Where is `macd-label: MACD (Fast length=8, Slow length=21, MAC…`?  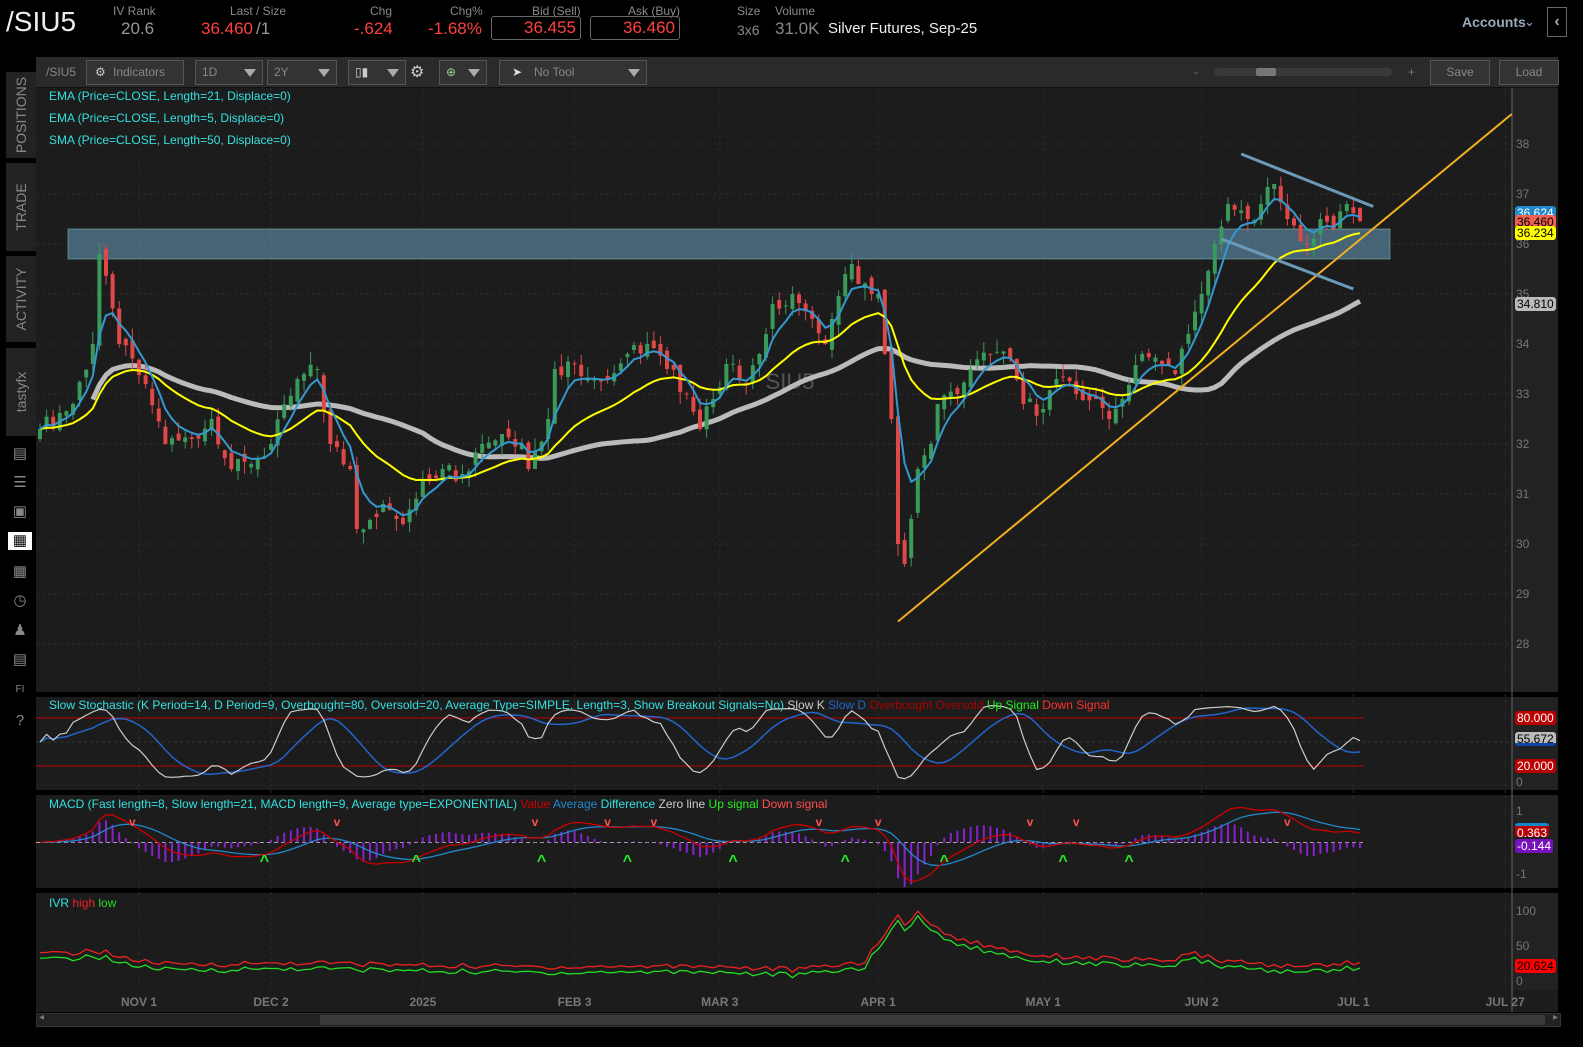
macd-label: MACD (Fast length=8, Slow length=21, MAC… is located at coordinates (283, 804).